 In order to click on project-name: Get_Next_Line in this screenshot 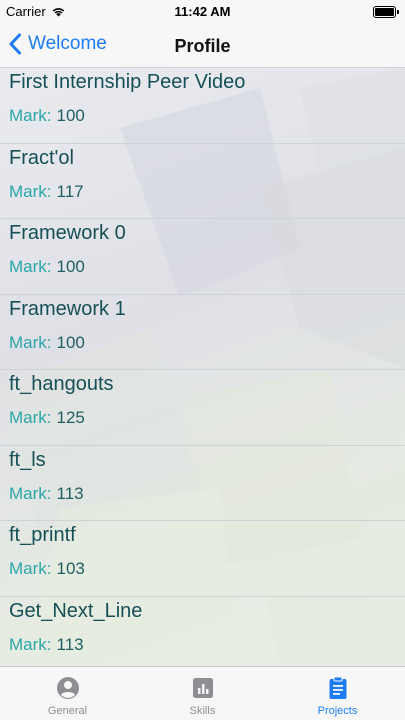, I will do `click(76, 610)`.